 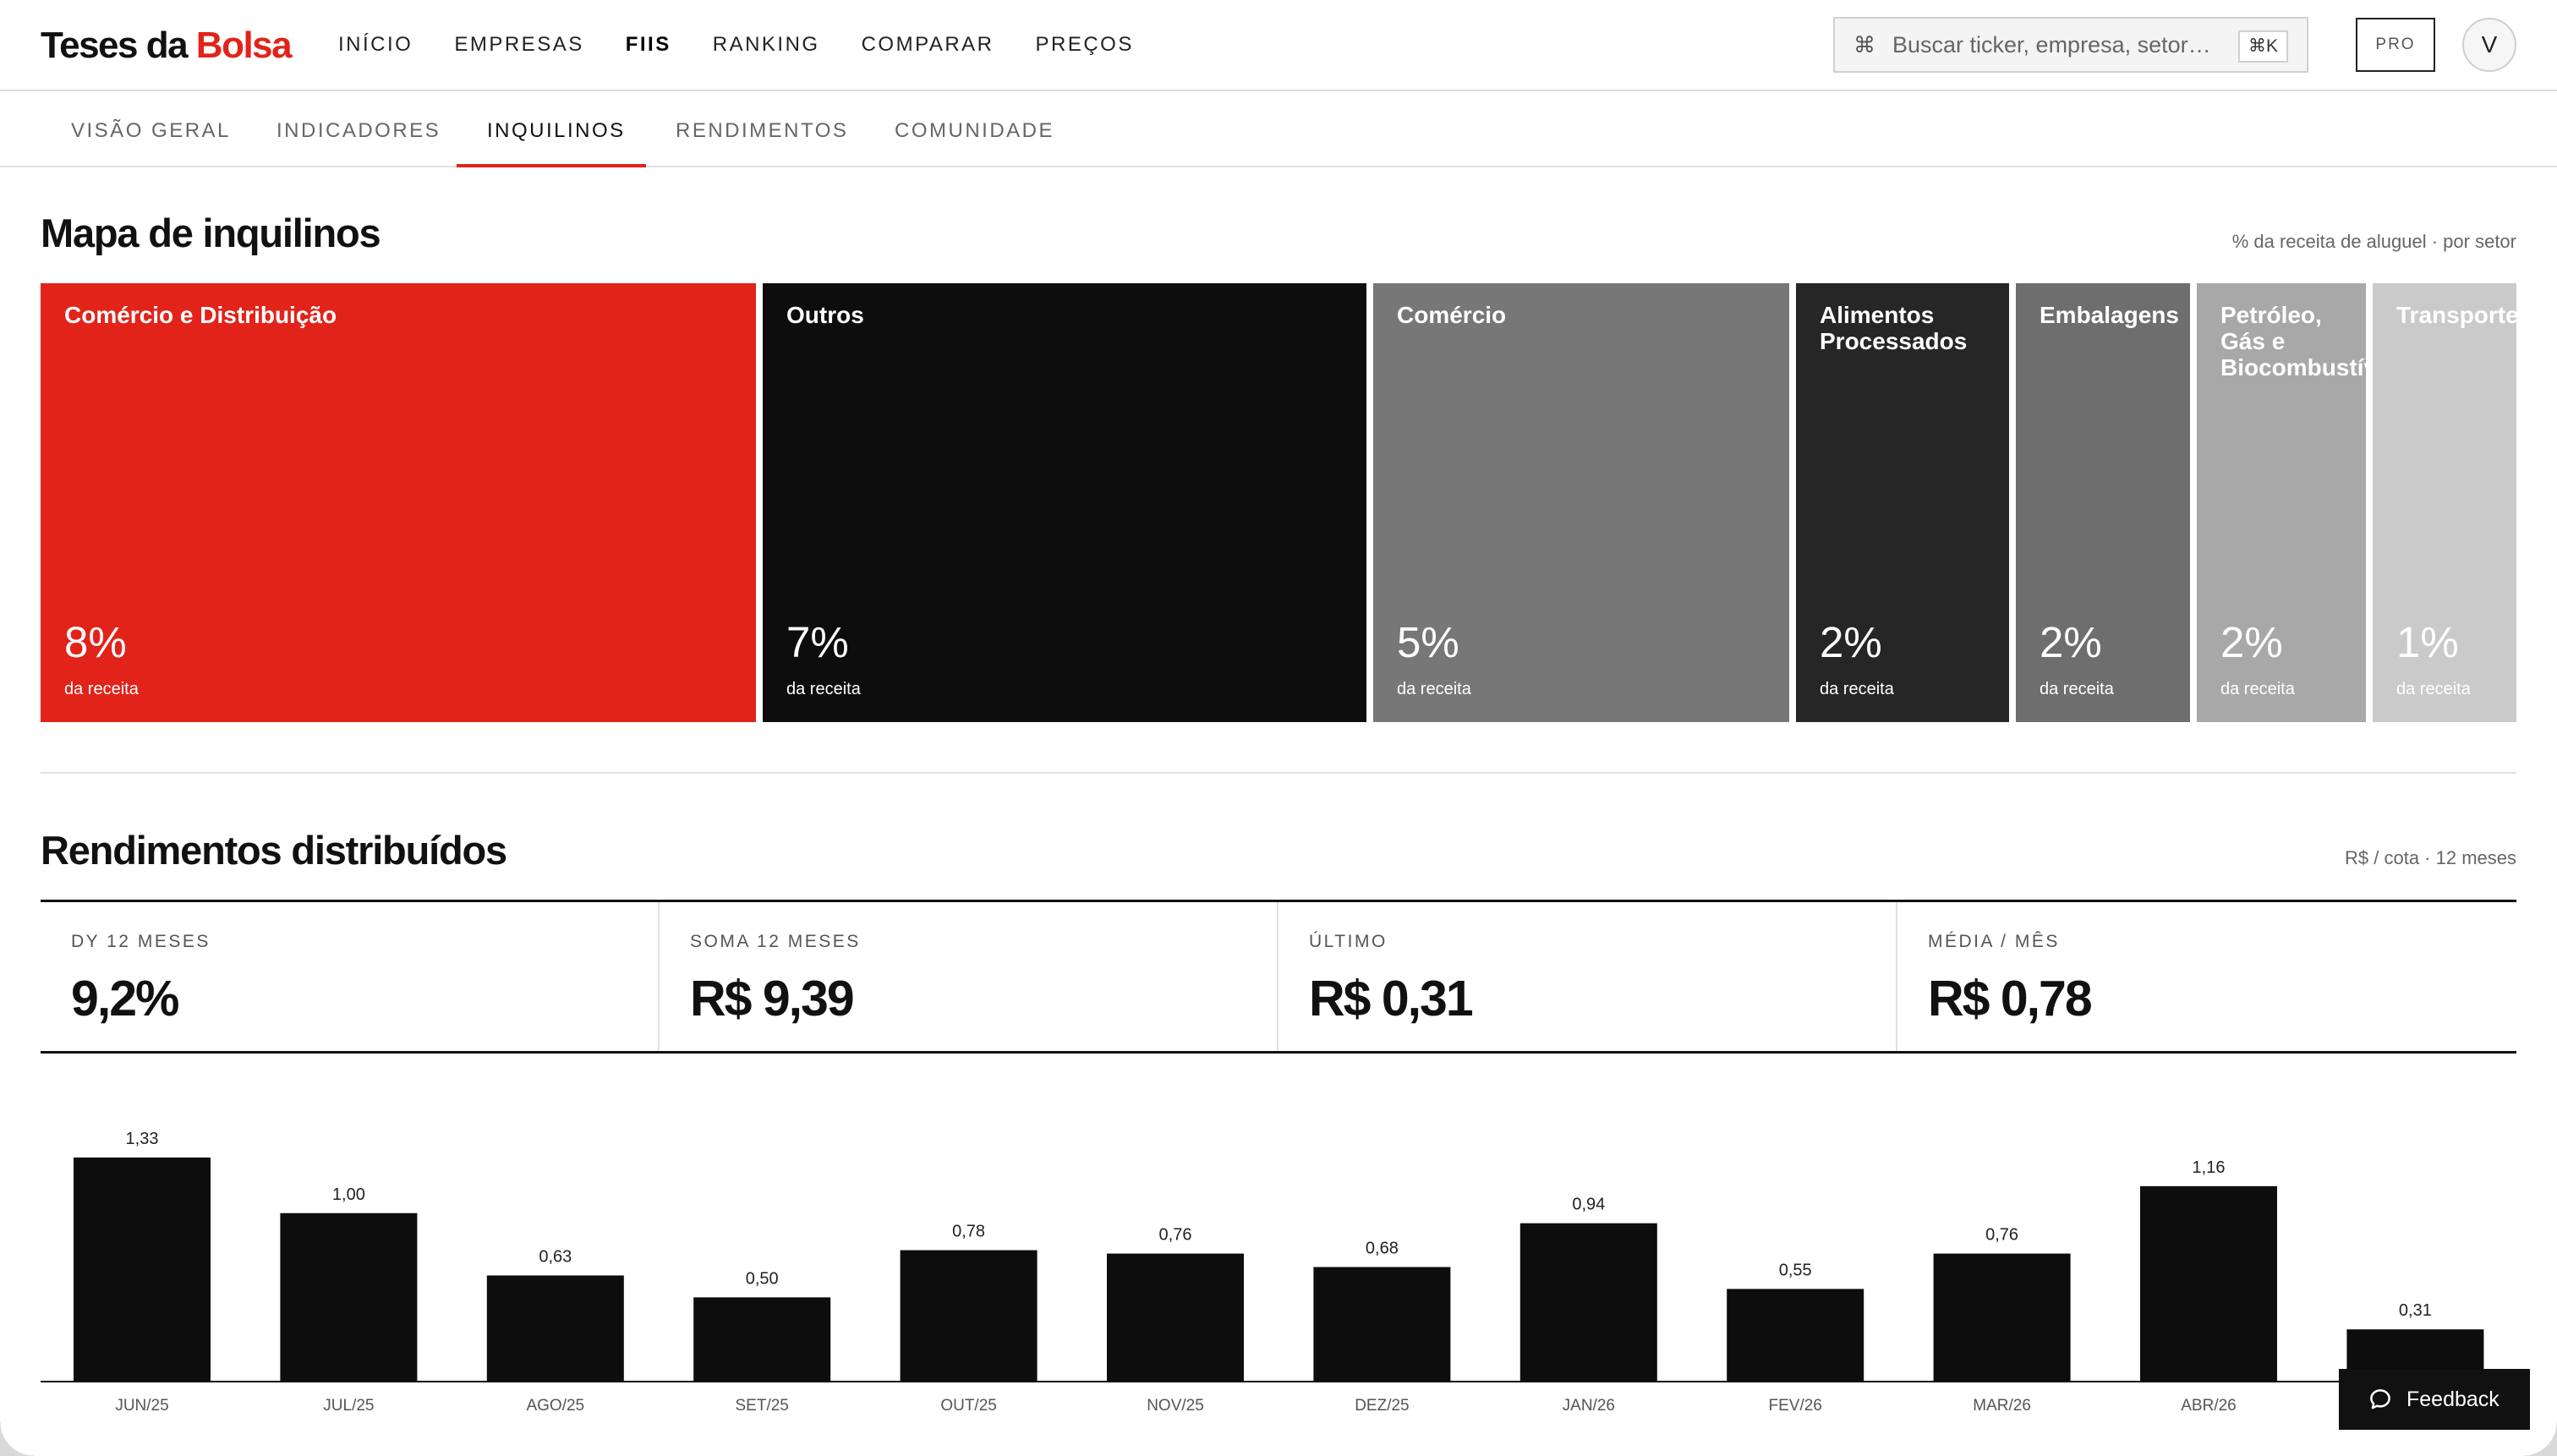 I want to click on stat-sum-12m: SOMA 12 MESES R$ 9,39, so click(x=969, y=977).